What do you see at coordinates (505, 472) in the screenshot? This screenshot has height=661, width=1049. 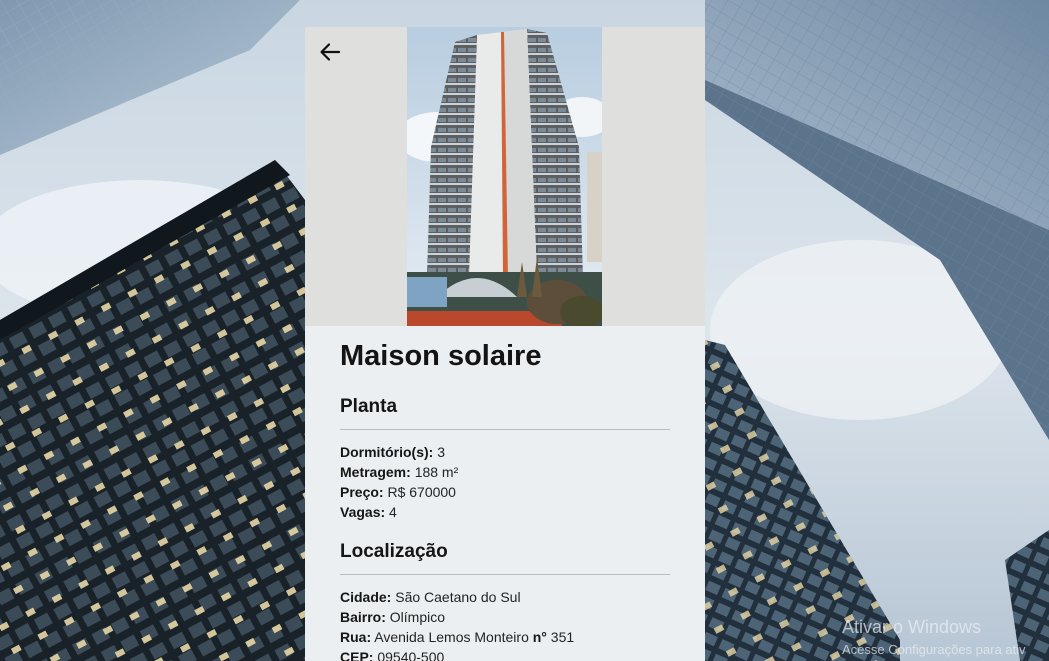 I see `area-row: Metragem: 188 m²` at bounding box center [505, 472].